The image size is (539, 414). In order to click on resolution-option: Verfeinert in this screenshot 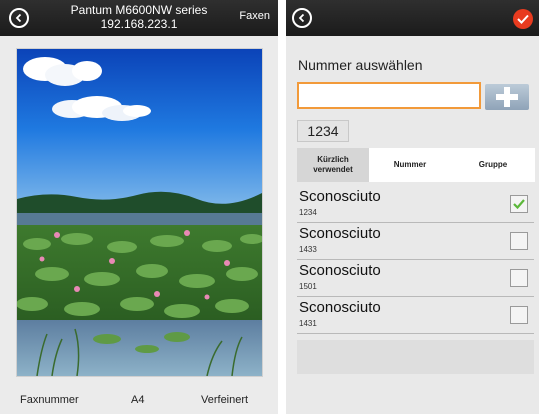, I will do `click(224, 400)`.